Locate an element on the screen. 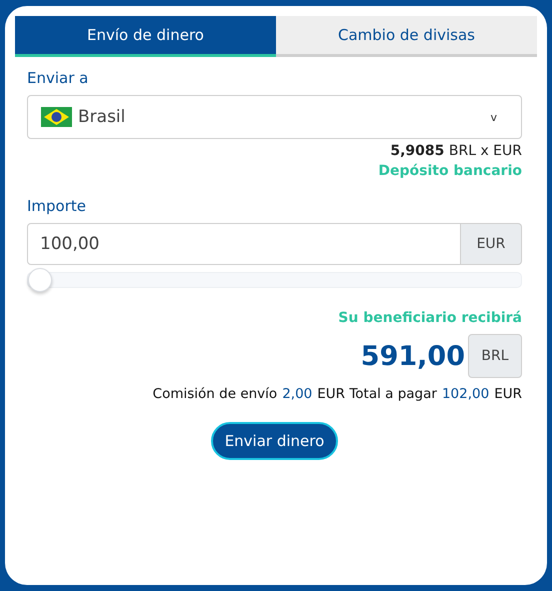 Image resolution: width=552 pixels, height=591 pixels. country-select: Brasil v is located at coordinates (274, 117).